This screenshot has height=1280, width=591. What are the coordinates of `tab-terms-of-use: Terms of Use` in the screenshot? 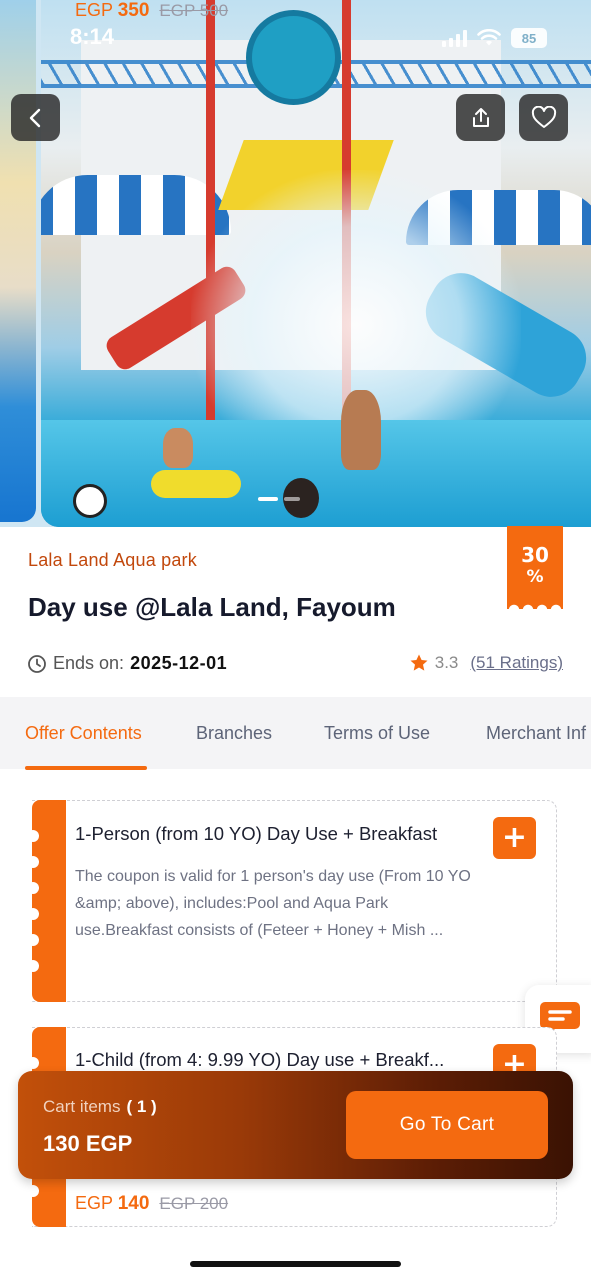 It's located at (377, 733).